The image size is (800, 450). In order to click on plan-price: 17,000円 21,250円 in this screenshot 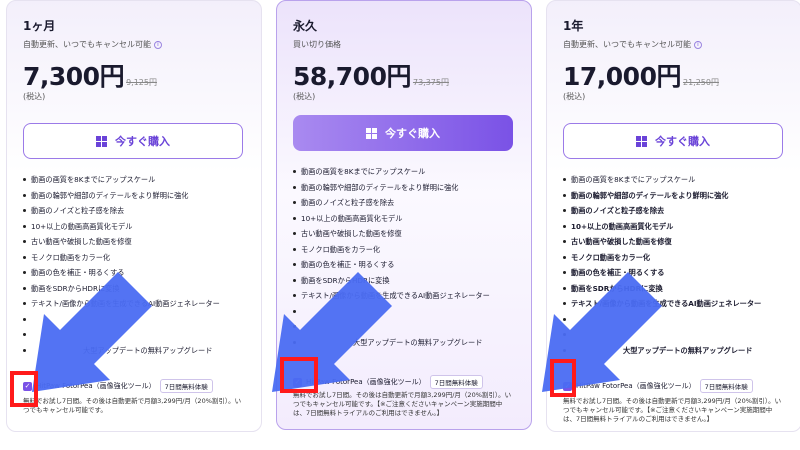, I will do `click(641, 75)`.